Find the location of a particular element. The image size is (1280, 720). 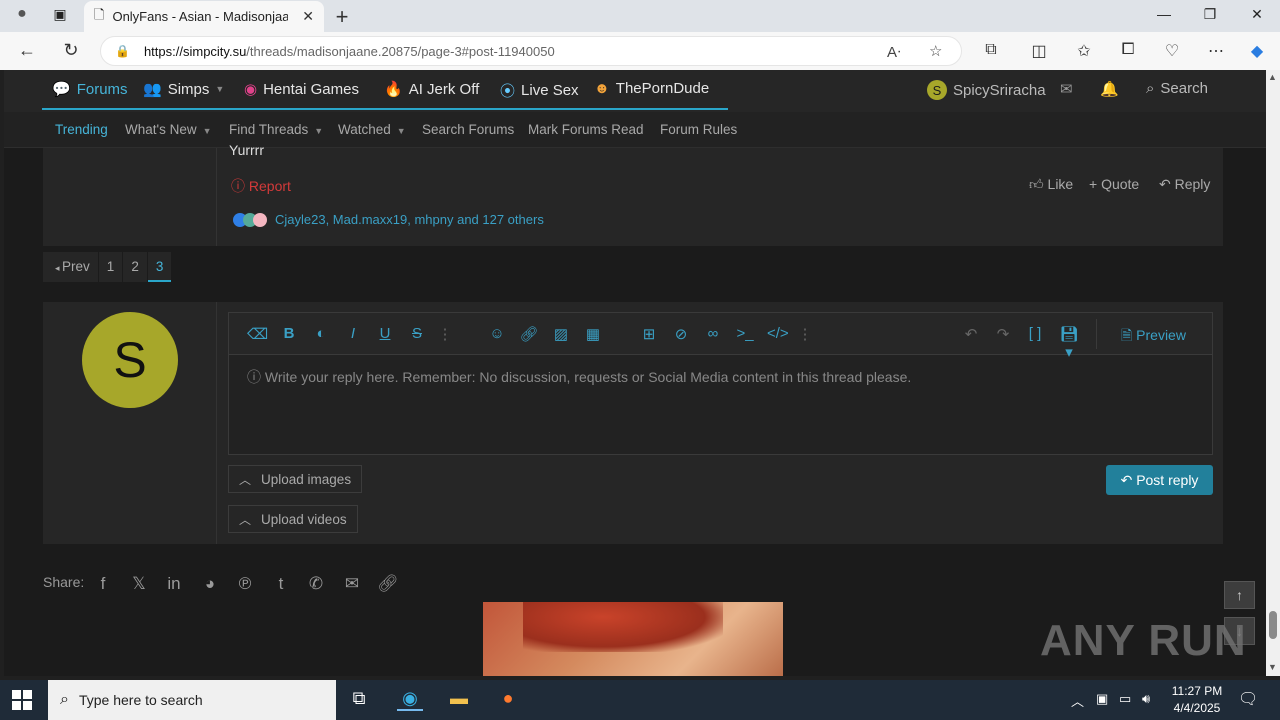

browser-tab: 🗋 OnlyFans - Asian - Madisonjaane ✕ is located at coordinates (204, 16).